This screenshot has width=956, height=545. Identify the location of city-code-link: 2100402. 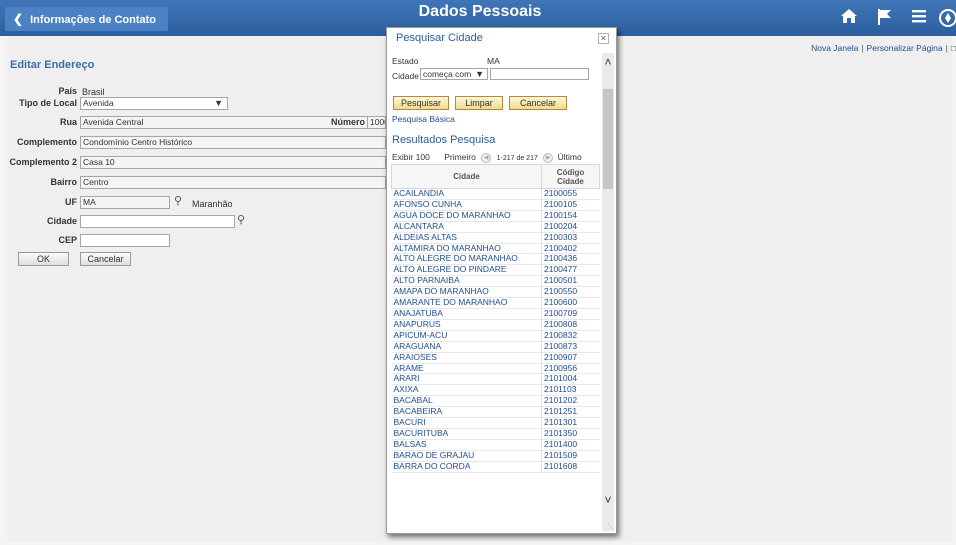
(570, 249).